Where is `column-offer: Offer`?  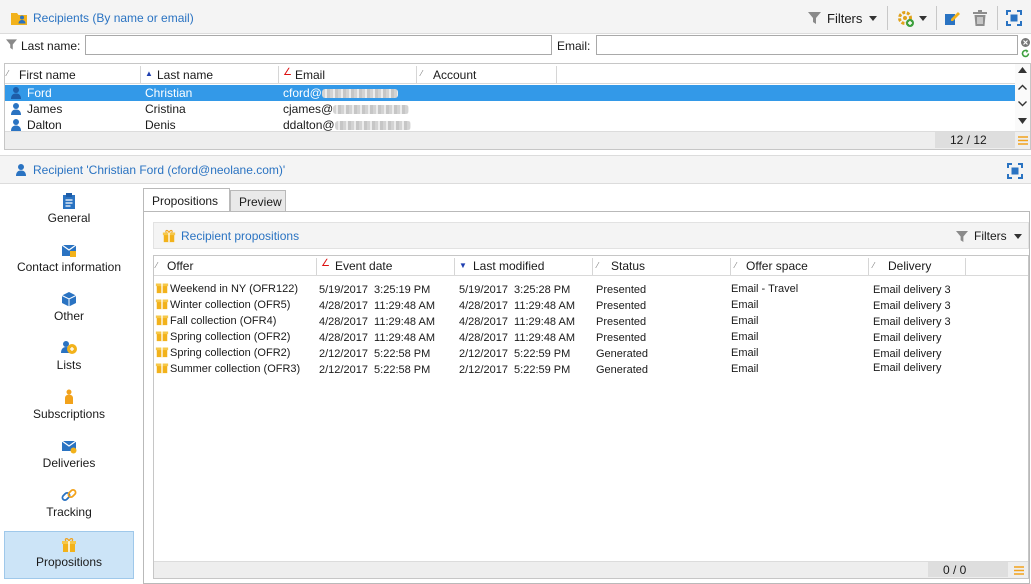
column-offer: Offer is located at coordinates (180, 266).